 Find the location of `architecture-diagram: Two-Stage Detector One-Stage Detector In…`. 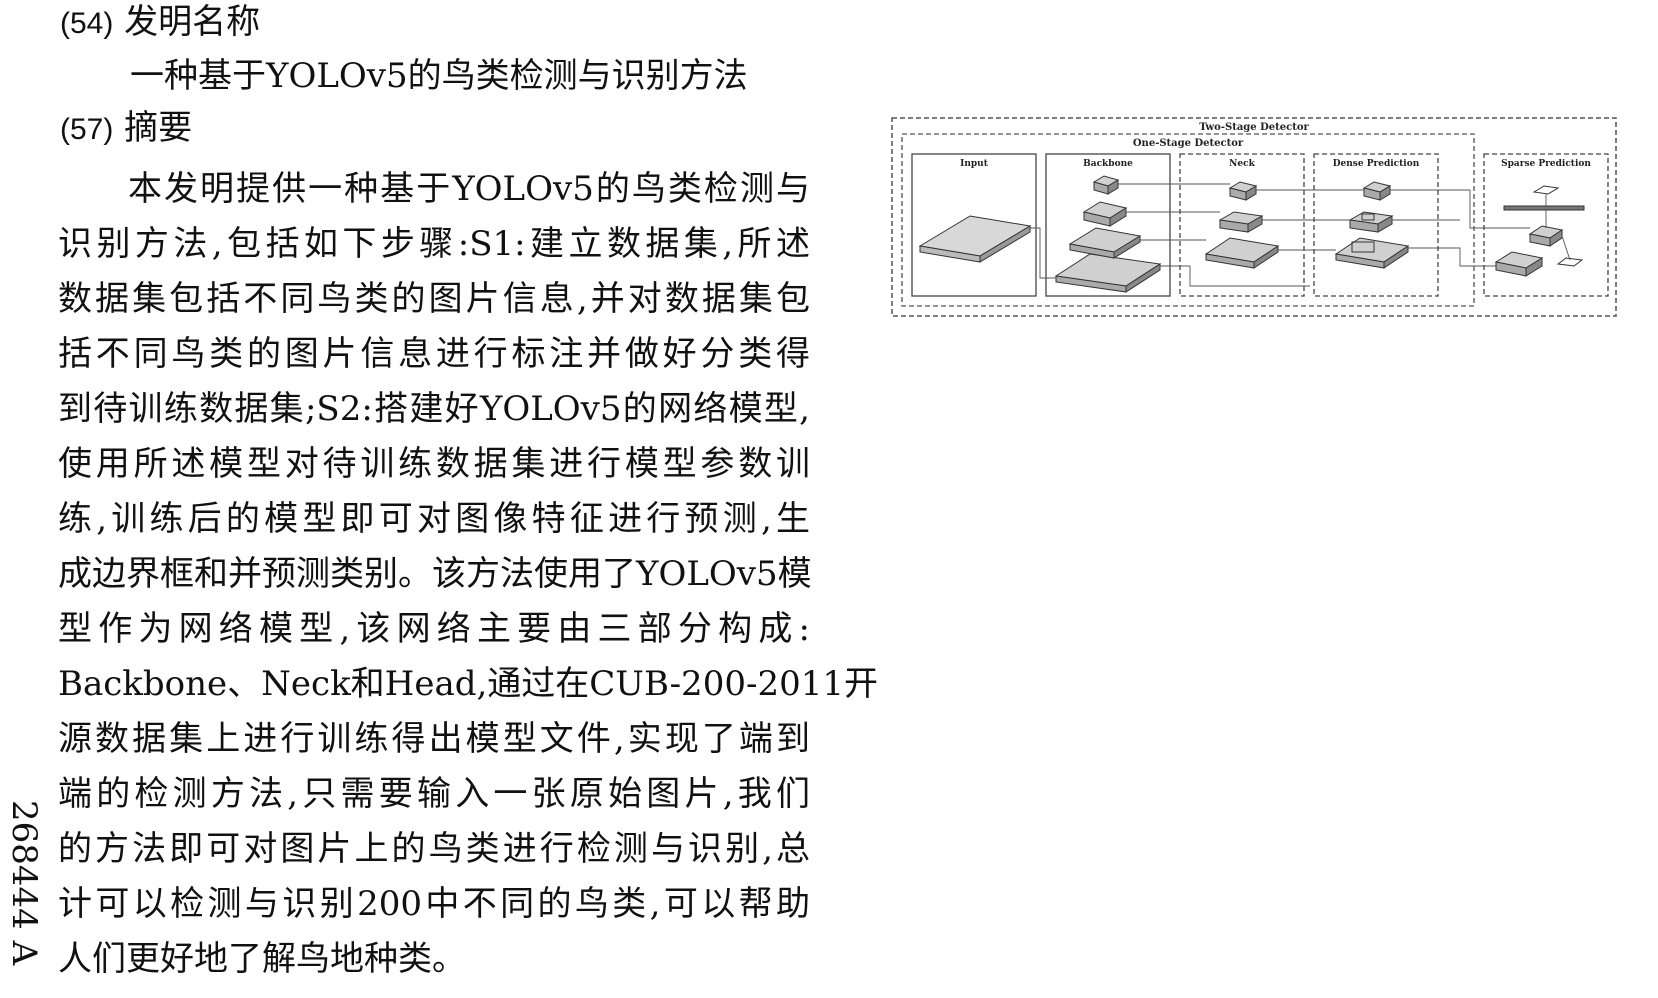

architecture-diagram: Two-Stage Detector One-Stage Detector In… is located at coordinates (1254, 217).